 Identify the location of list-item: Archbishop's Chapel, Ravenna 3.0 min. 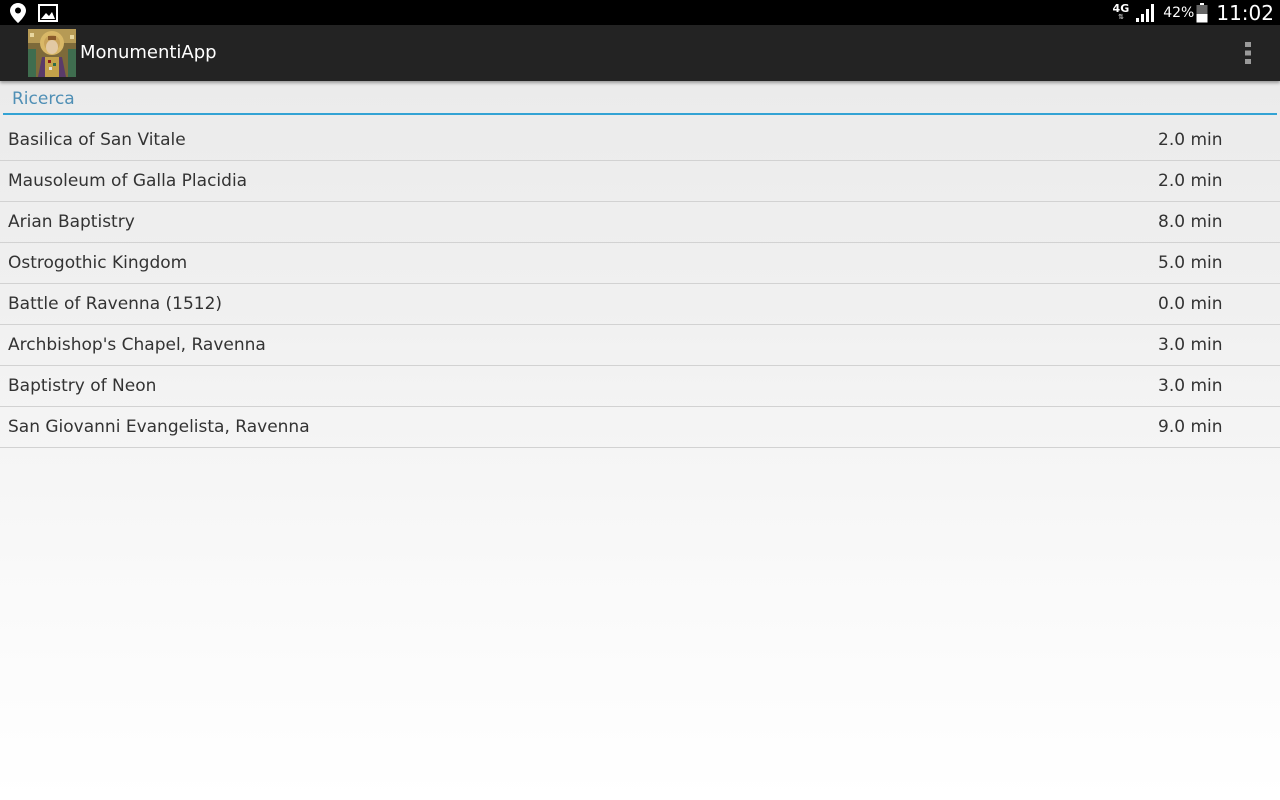
(640, 345).